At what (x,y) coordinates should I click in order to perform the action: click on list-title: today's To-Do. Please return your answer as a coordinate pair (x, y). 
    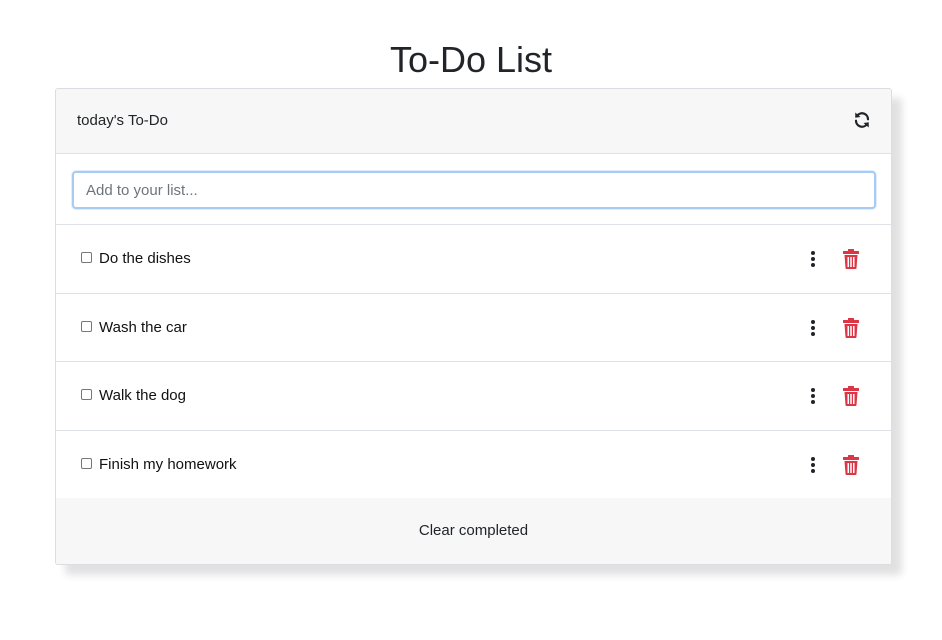
    Looking at the image, I should click on (122, 120).